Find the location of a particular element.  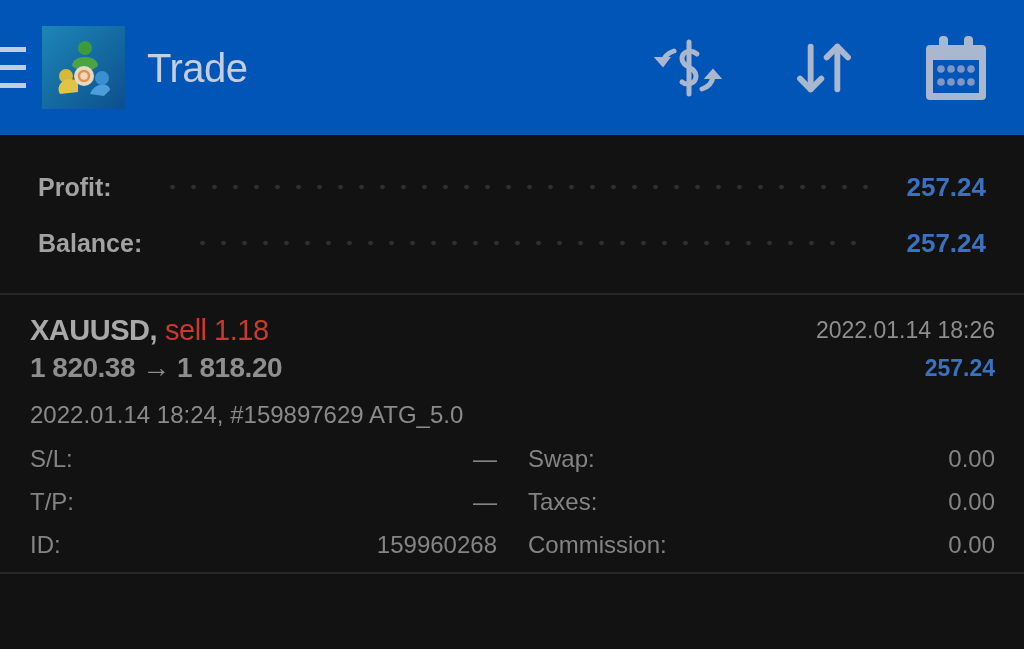

currency-exchange-button is located at coordinates (688, 67).